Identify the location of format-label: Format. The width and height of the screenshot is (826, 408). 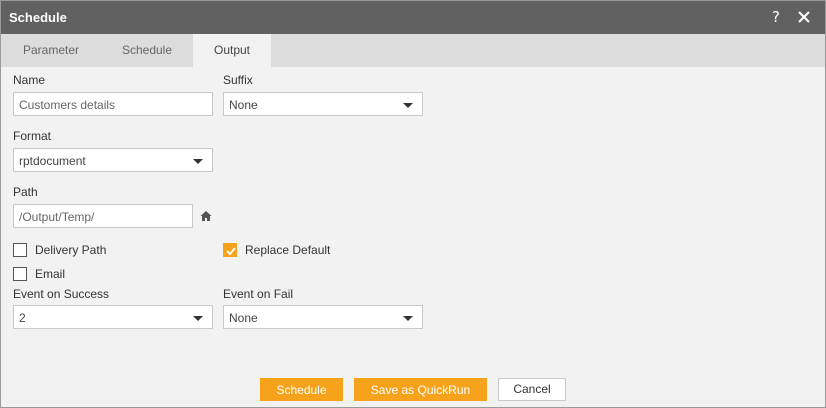
(32, 136).